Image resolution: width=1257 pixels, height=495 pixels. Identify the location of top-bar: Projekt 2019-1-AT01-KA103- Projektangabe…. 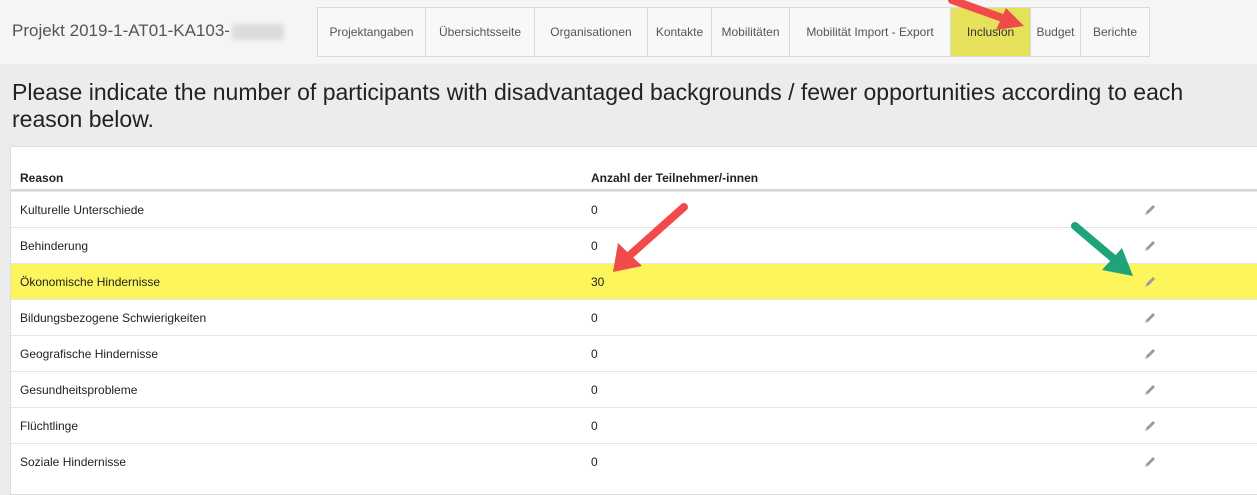
(628, 32).